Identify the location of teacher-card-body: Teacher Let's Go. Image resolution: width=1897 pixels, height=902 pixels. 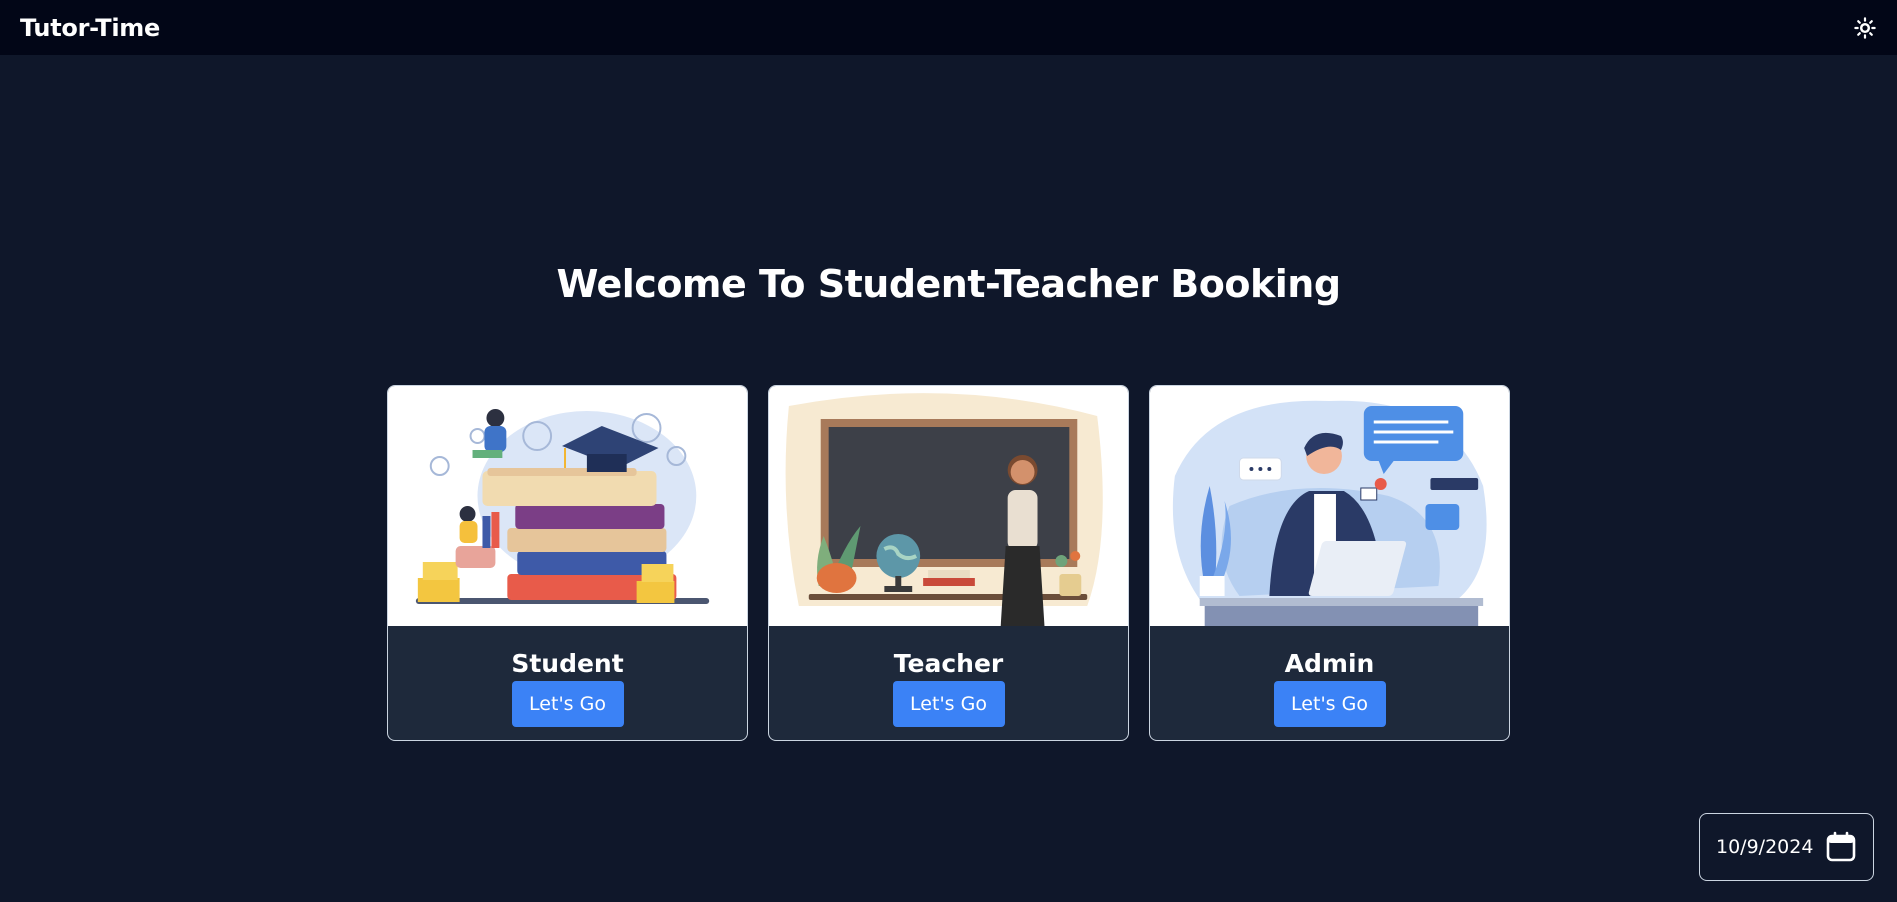
(948, 683).